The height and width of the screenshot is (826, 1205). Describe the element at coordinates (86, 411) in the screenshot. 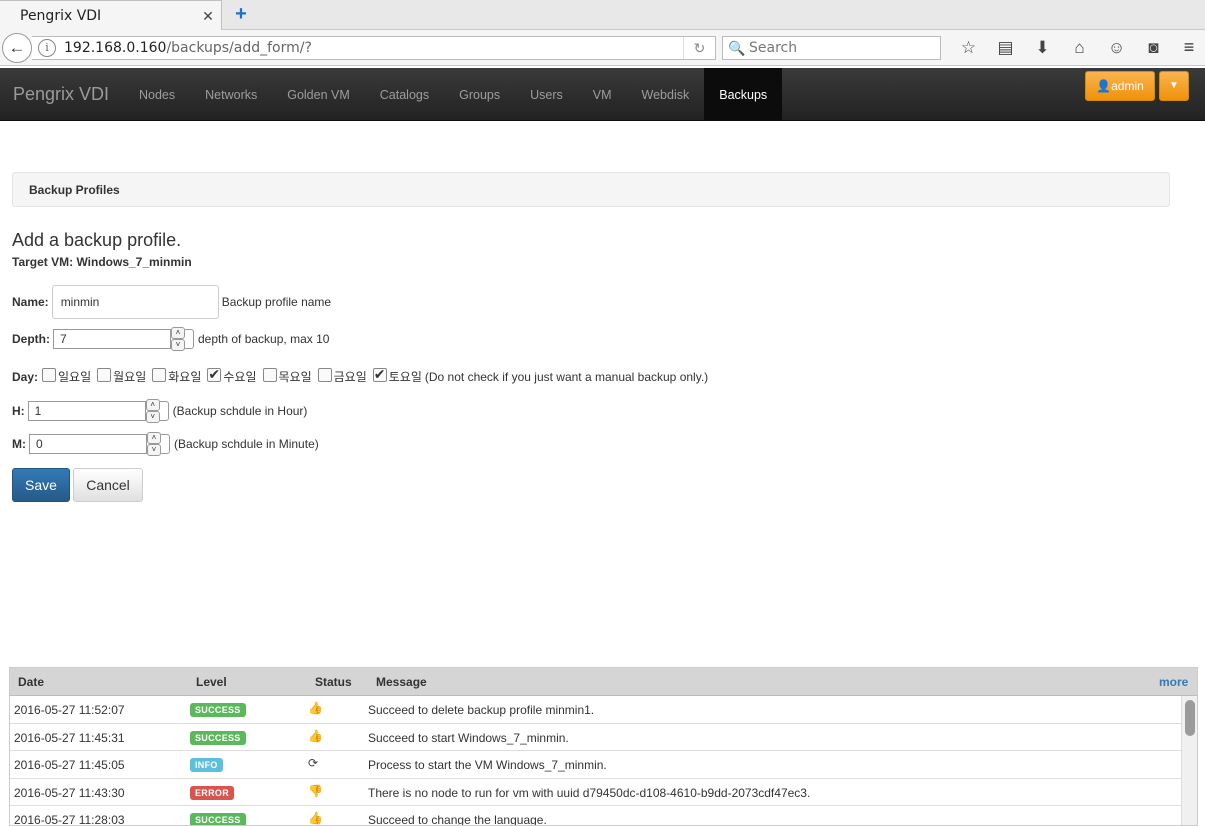

I see `hour-input: 1` at that location.